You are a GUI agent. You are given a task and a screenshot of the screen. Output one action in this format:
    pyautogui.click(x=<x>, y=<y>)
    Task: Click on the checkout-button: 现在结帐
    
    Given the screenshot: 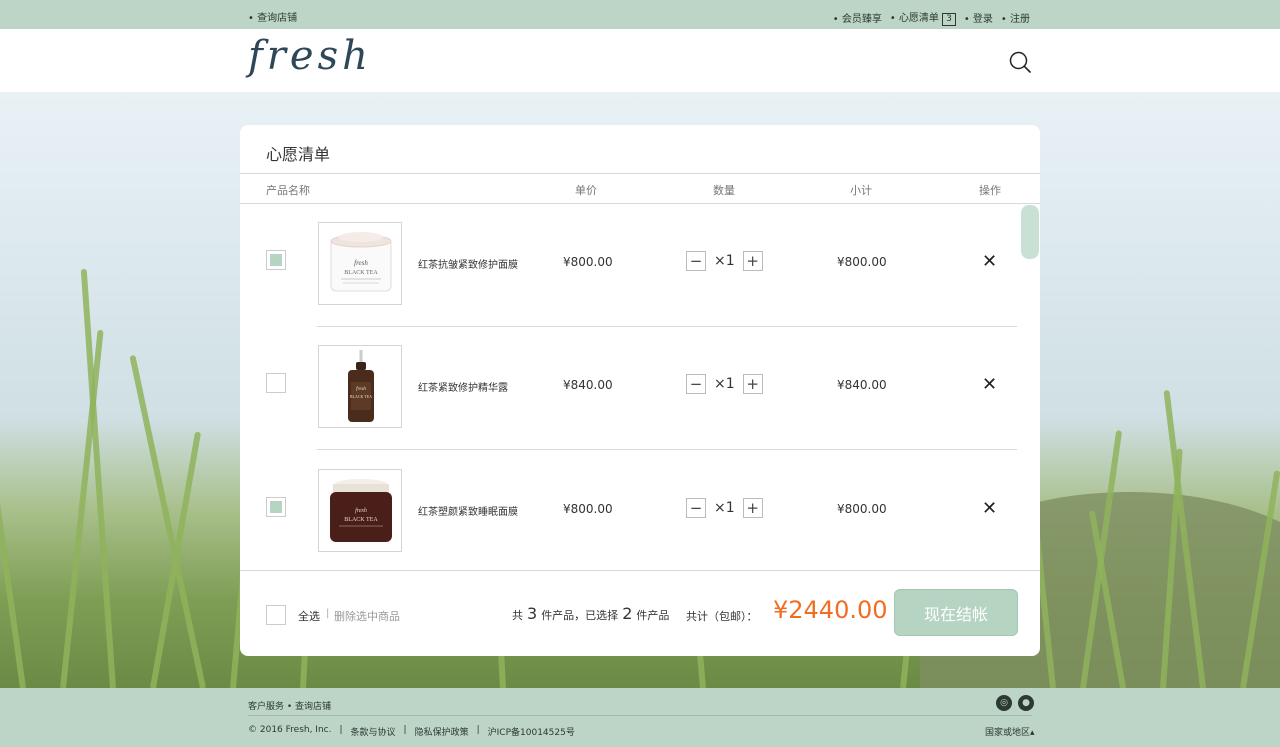 What is the action you would take?
    pyautogui.click(x=956, y=612)
    